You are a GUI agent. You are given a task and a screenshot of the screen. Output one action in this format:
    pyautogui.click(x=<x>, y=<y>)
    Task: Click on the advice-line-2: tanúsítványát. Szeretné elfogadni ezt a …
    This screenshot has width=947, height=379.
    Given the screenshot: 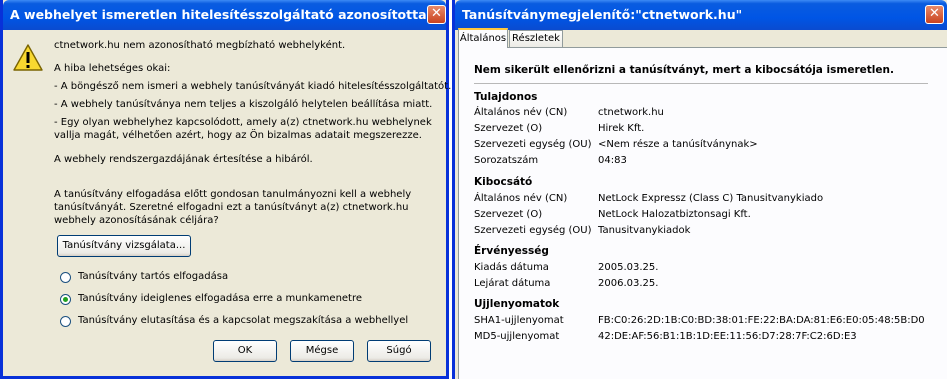 What is the action you would take?
    pyautogui.click(x=231, y=207)
    